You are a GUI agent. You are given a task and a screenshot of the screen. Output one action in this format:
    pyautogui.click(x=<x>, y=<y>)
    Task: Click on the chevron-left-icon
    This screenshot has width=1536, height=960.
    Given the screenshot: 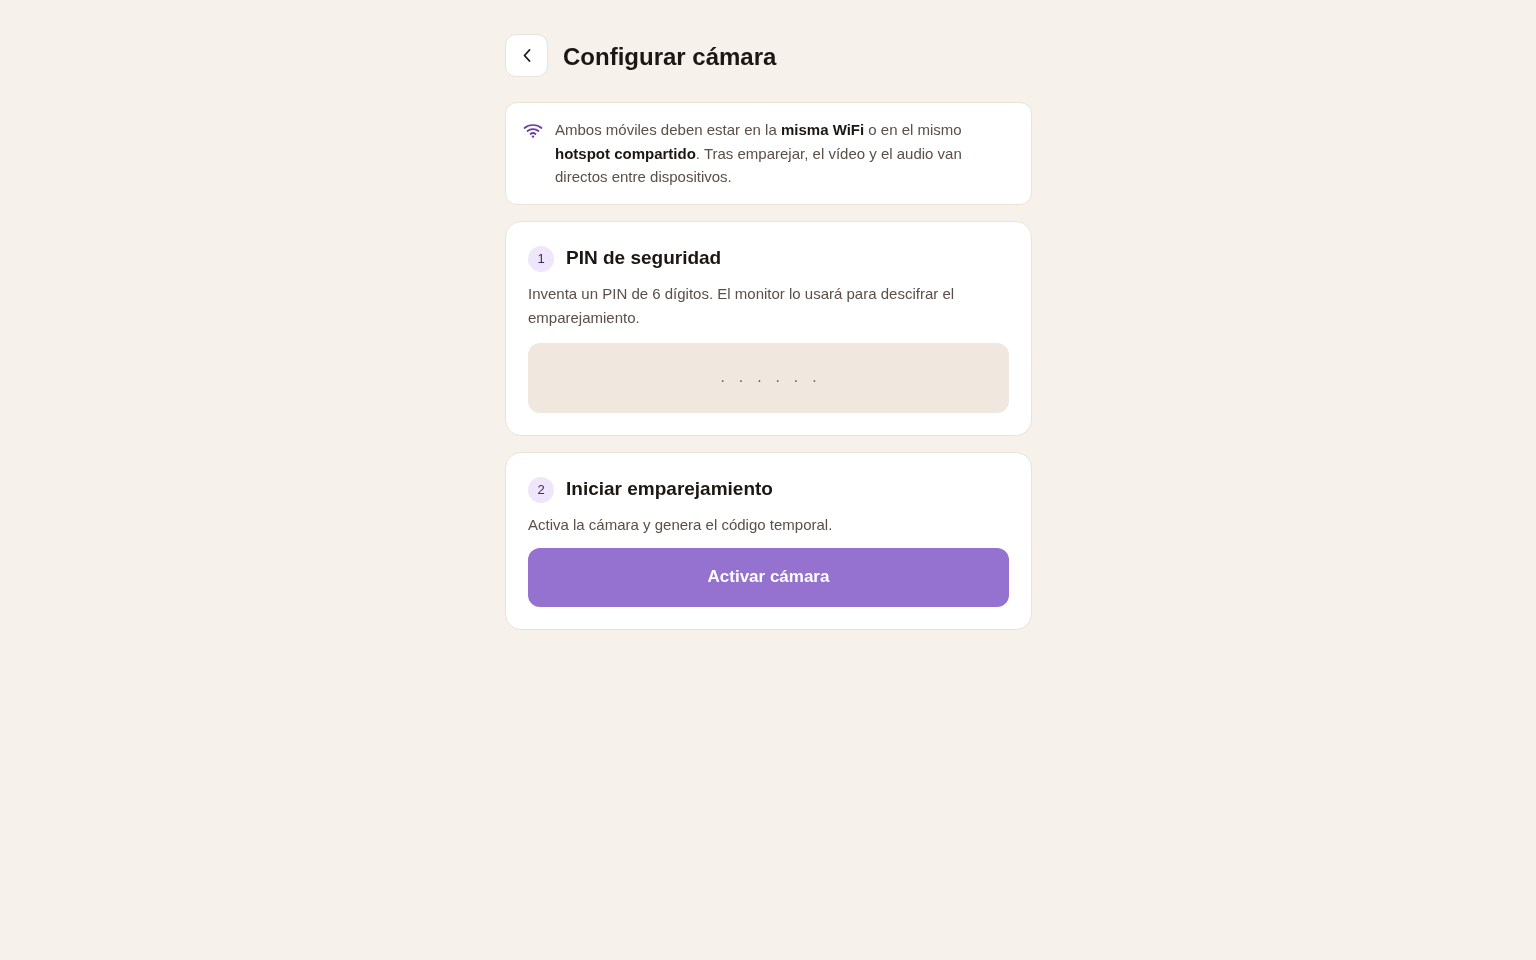 What is the action you would take?
    pyautogui.click(x=526, y=55)
    